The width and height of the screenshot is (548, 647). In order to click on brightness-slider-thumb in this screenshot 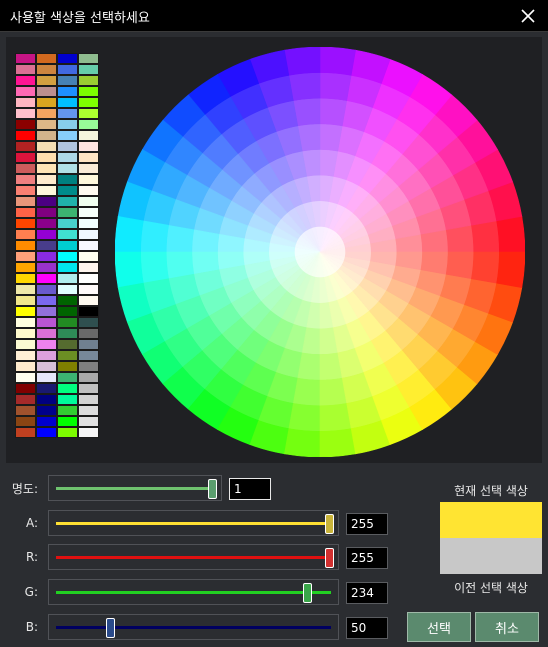, I will do `click(212, 489)`.